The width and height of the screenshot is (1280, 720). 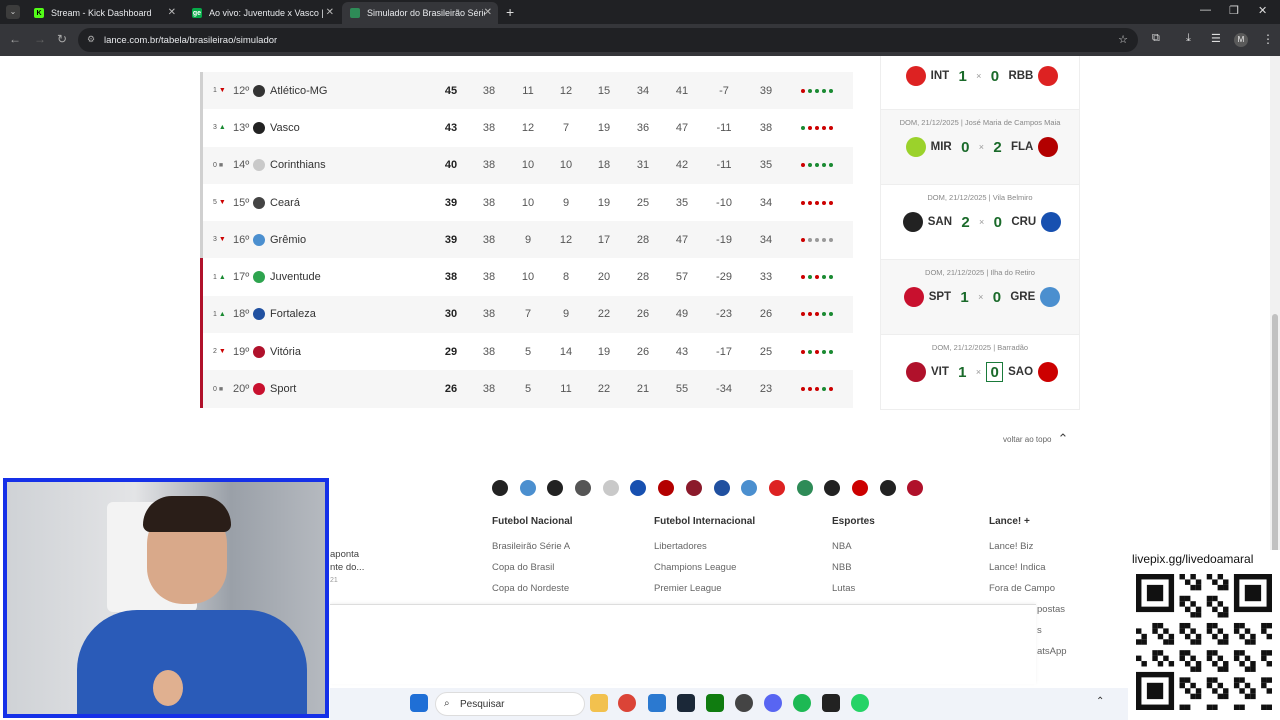 I want to click on footer-link: Fora de Campo, so click(x=1028, y=588).